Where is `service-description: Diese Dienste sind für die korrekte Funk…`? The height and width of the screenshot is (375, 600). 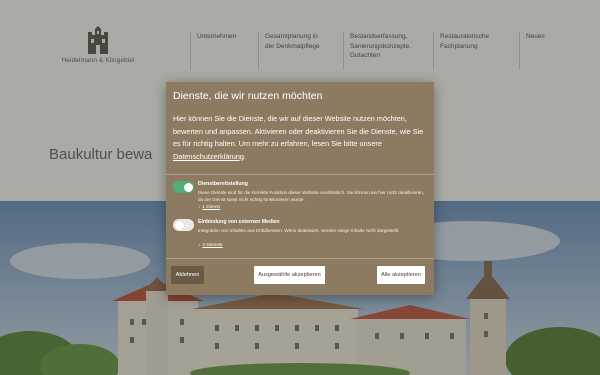
service-description: Diese Dienste sind für die korrekte Funk… is located at coordinates (311, 196).